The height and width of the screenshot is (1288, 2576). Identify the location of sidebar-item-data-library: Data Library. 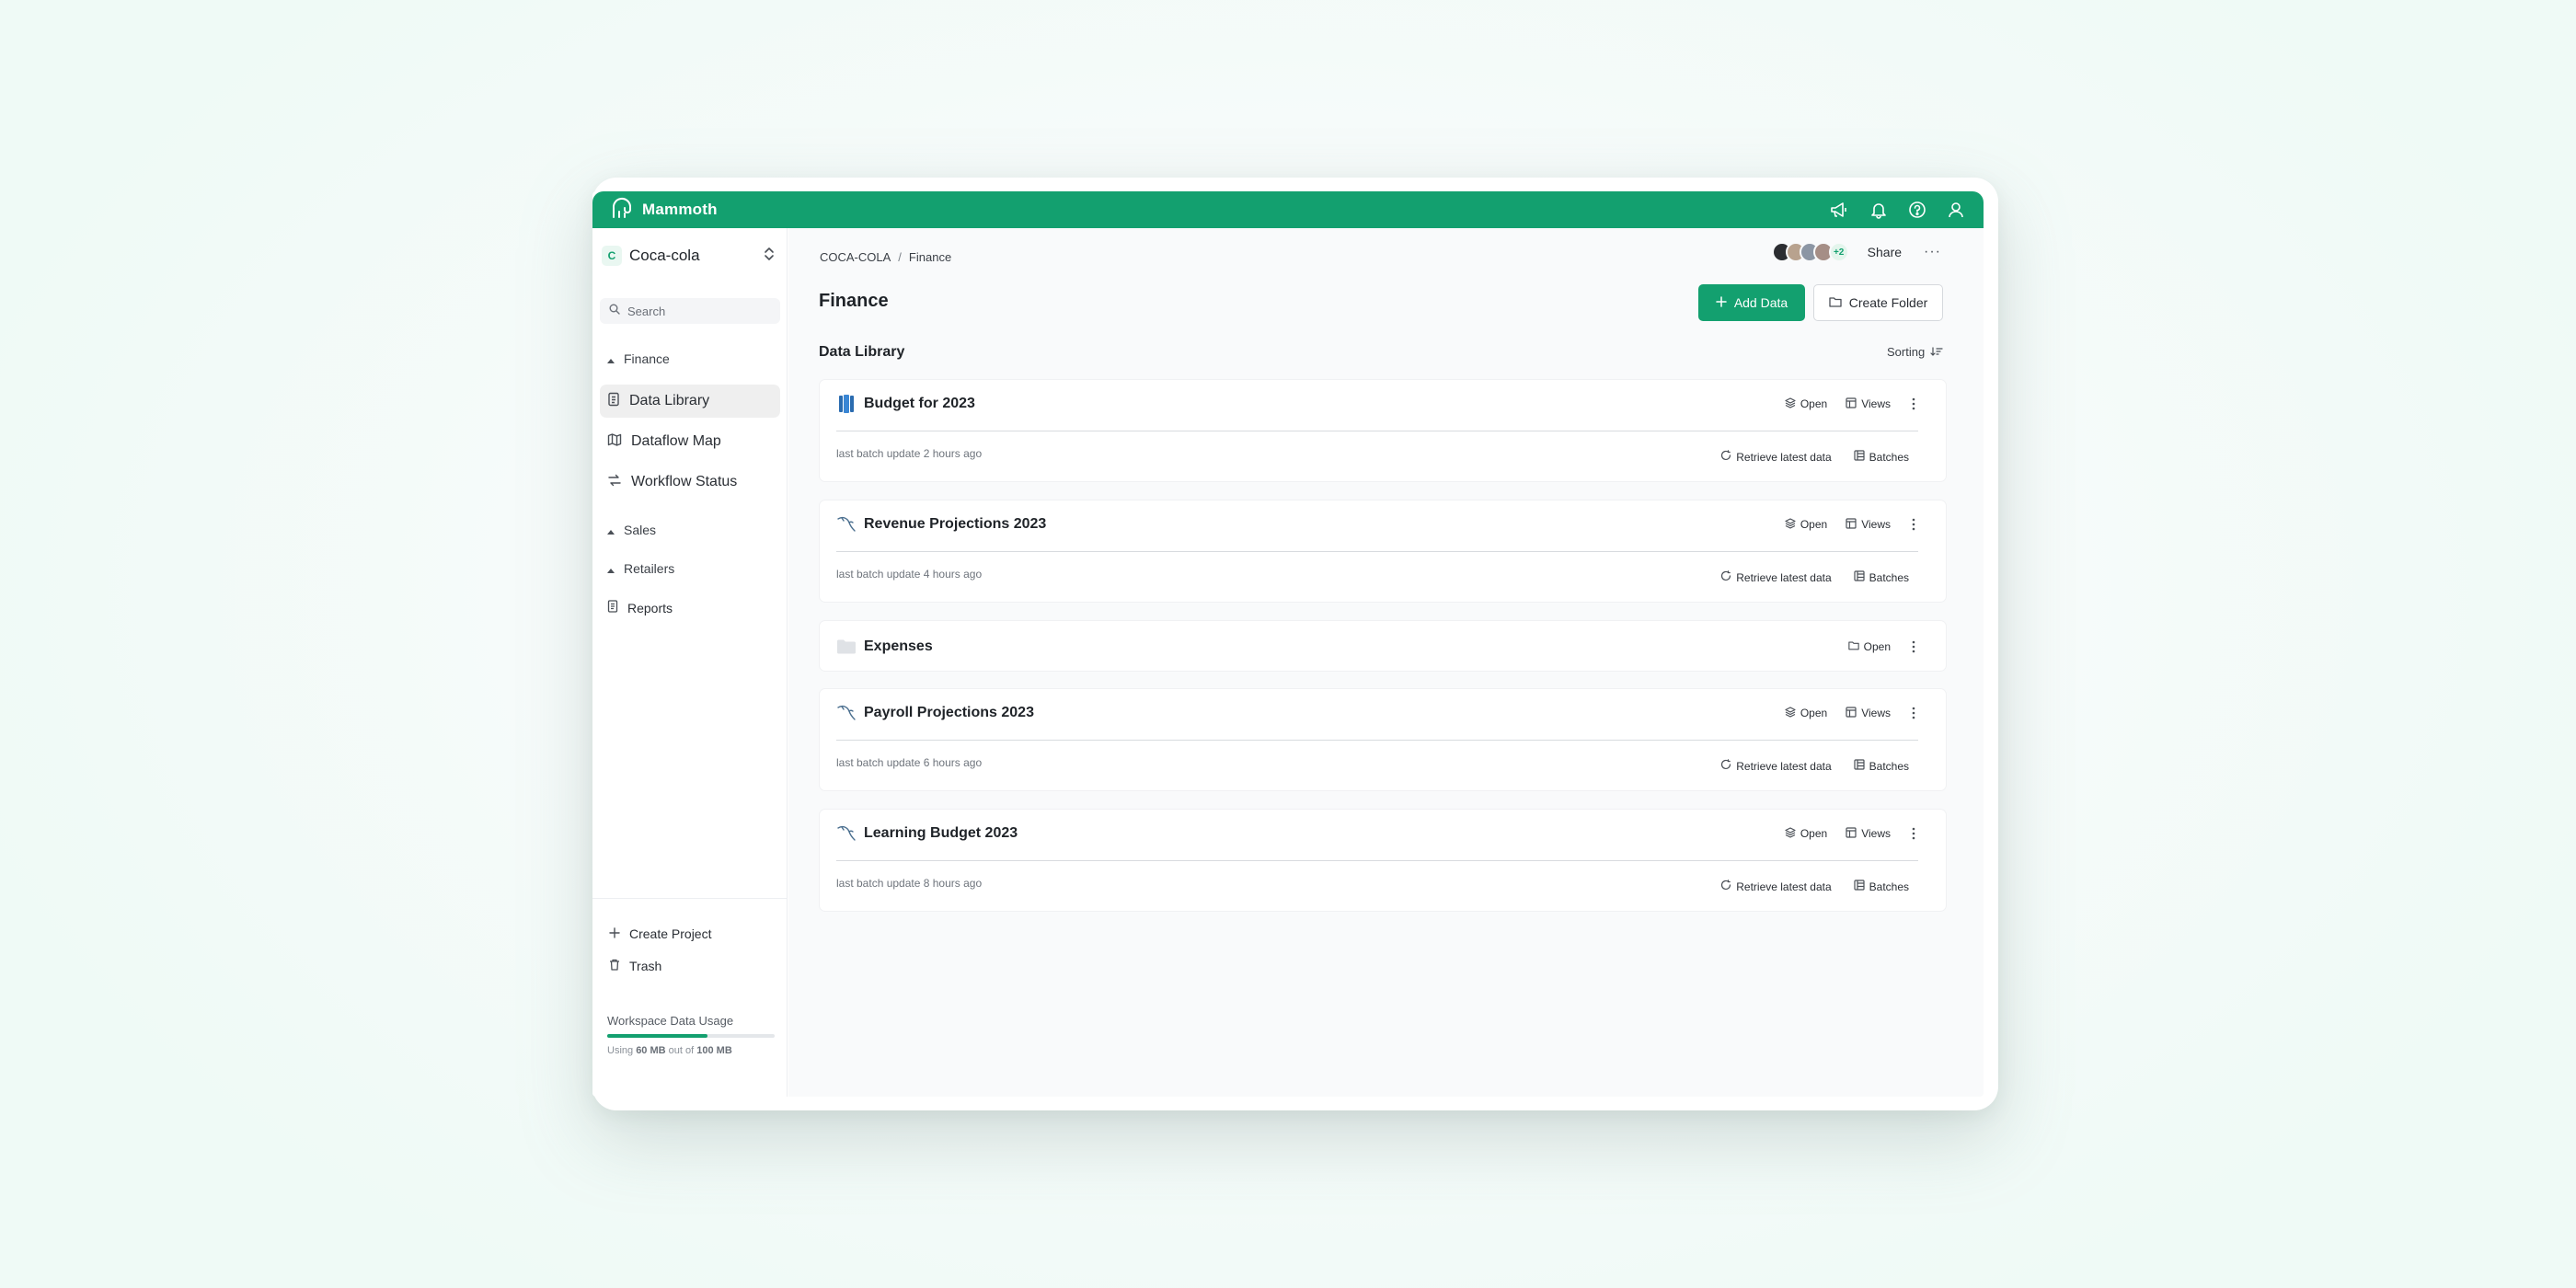
(690, 401).